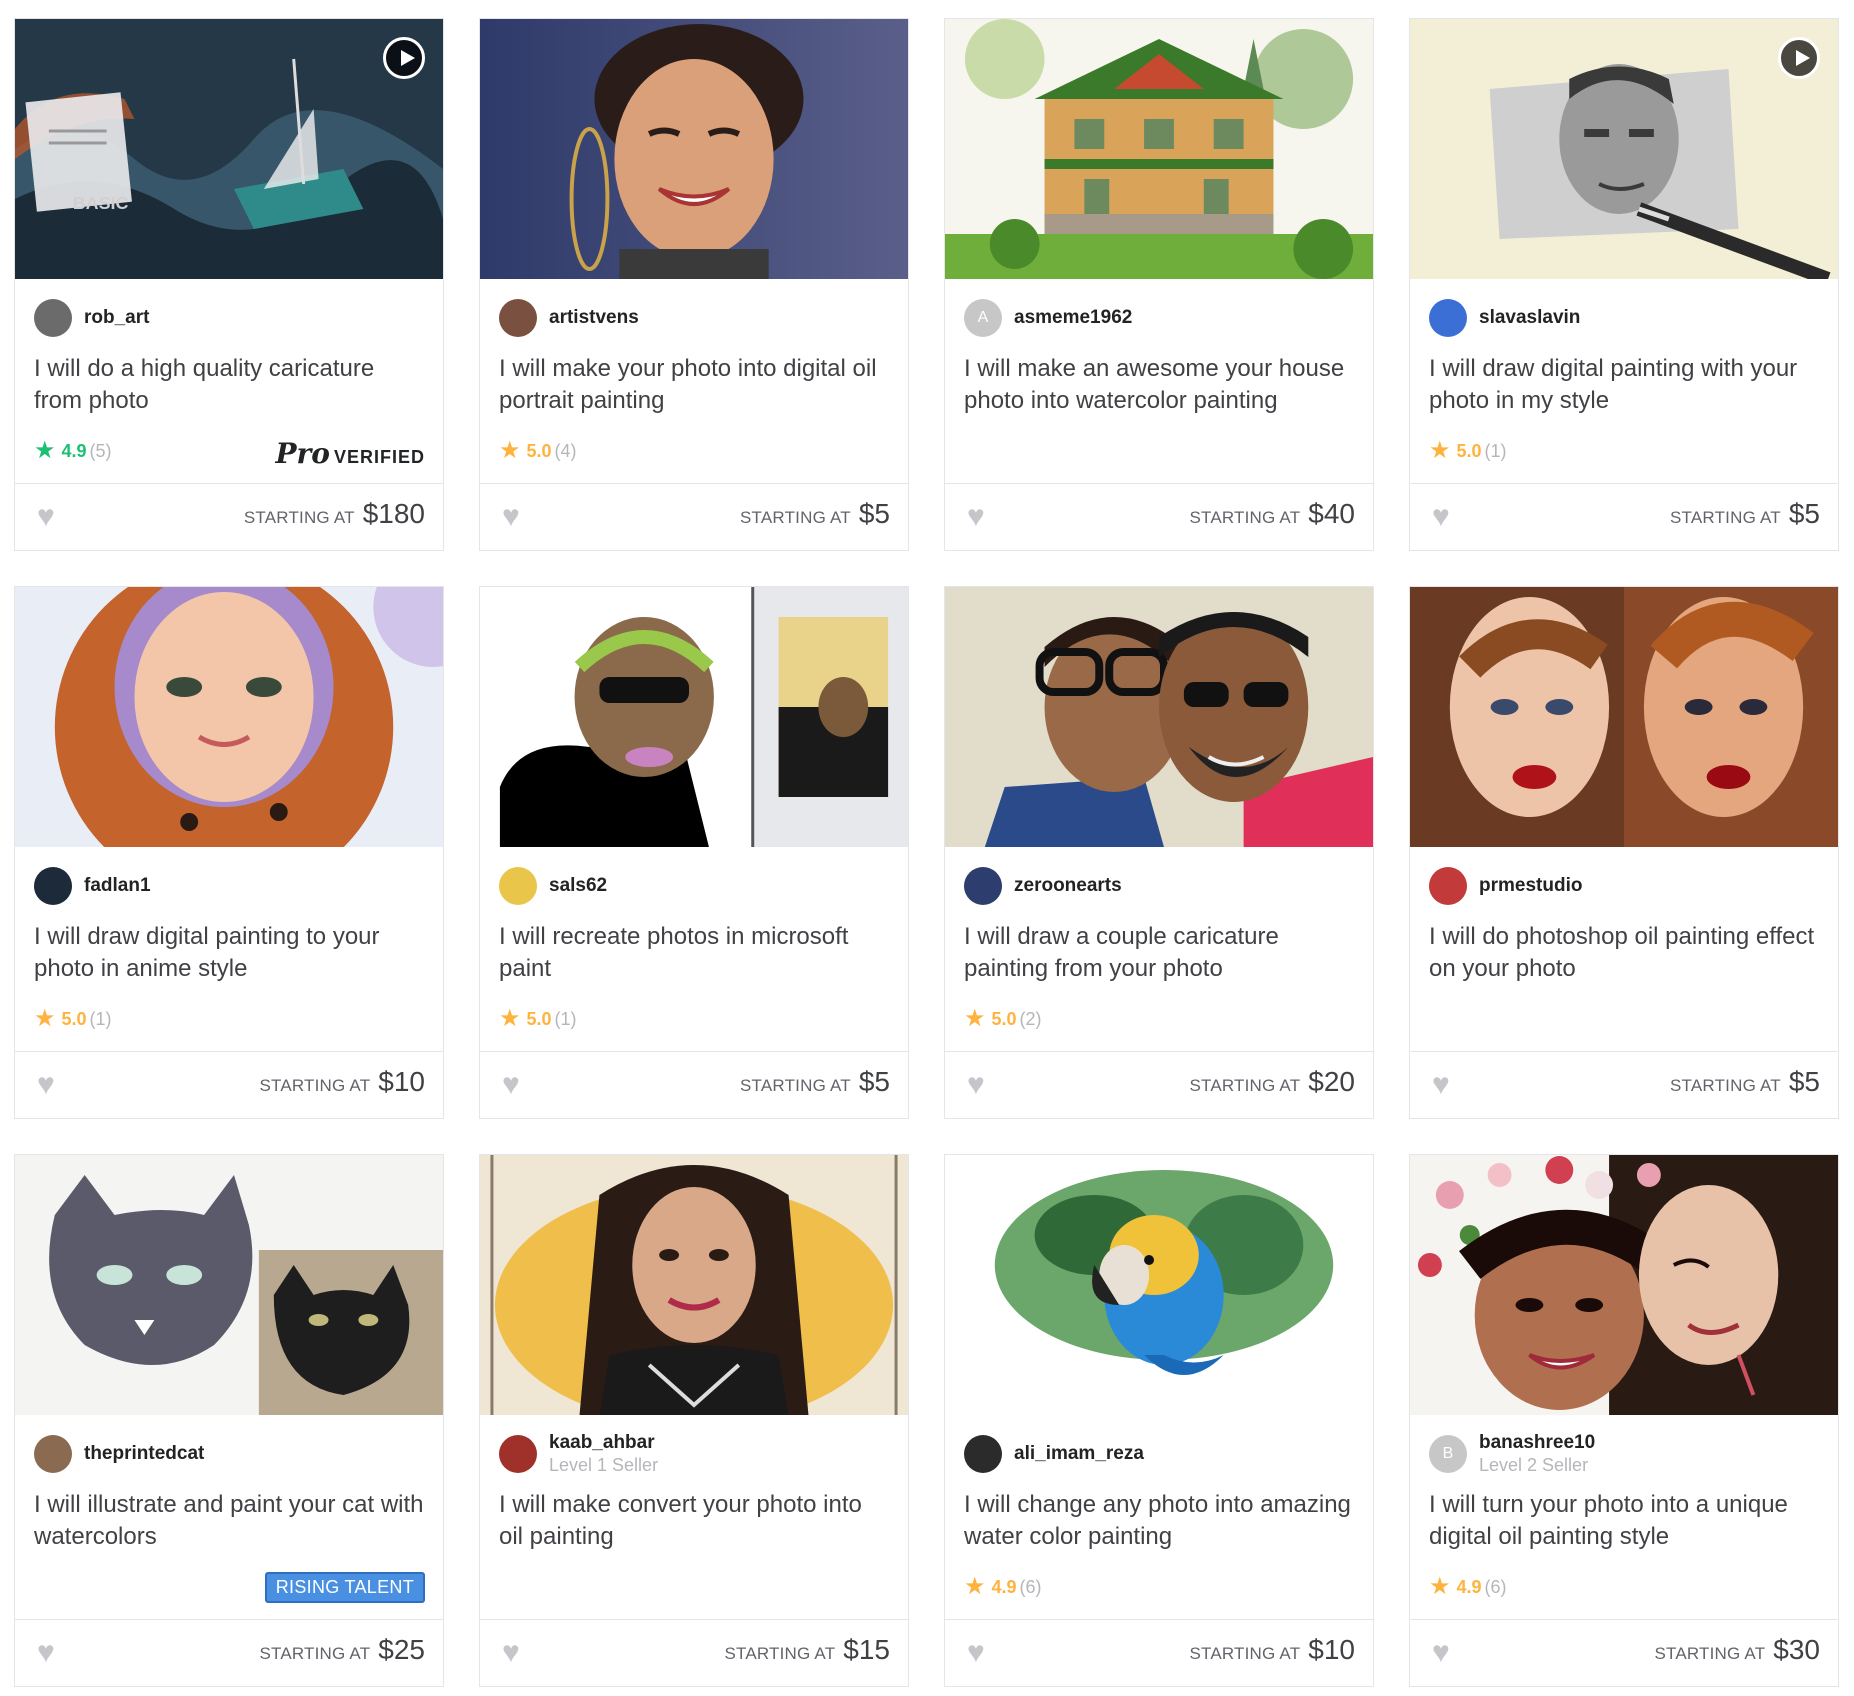 This screenshot has height=1696, width=1854. What do you see at coordinates (394, 514) in the screenshot?
I see `price-value: $180` at bounding box center [394, 514].